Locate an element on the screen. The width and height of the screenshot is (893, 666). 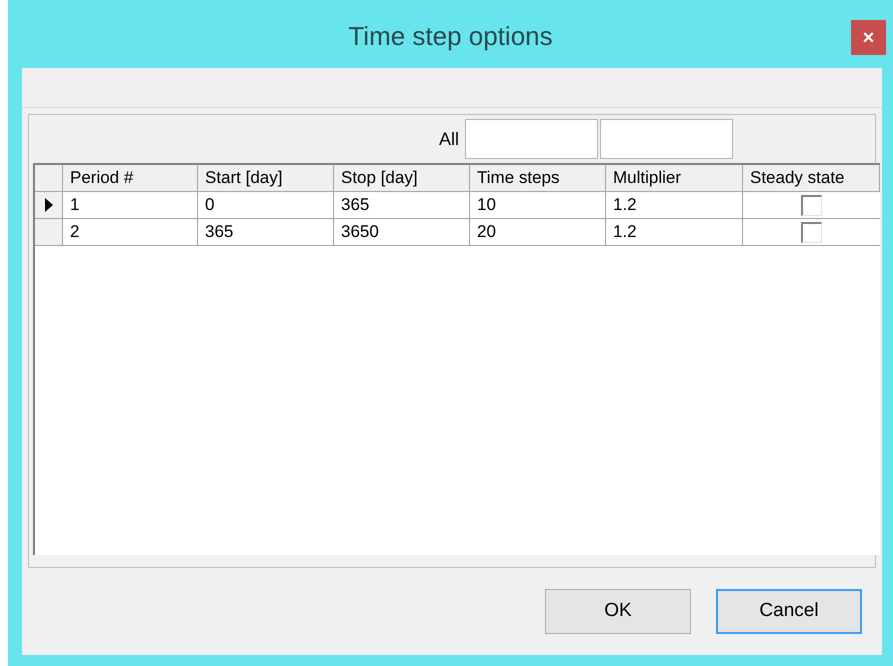
dialog-button: Cancel is located at coordinates (789, 611).